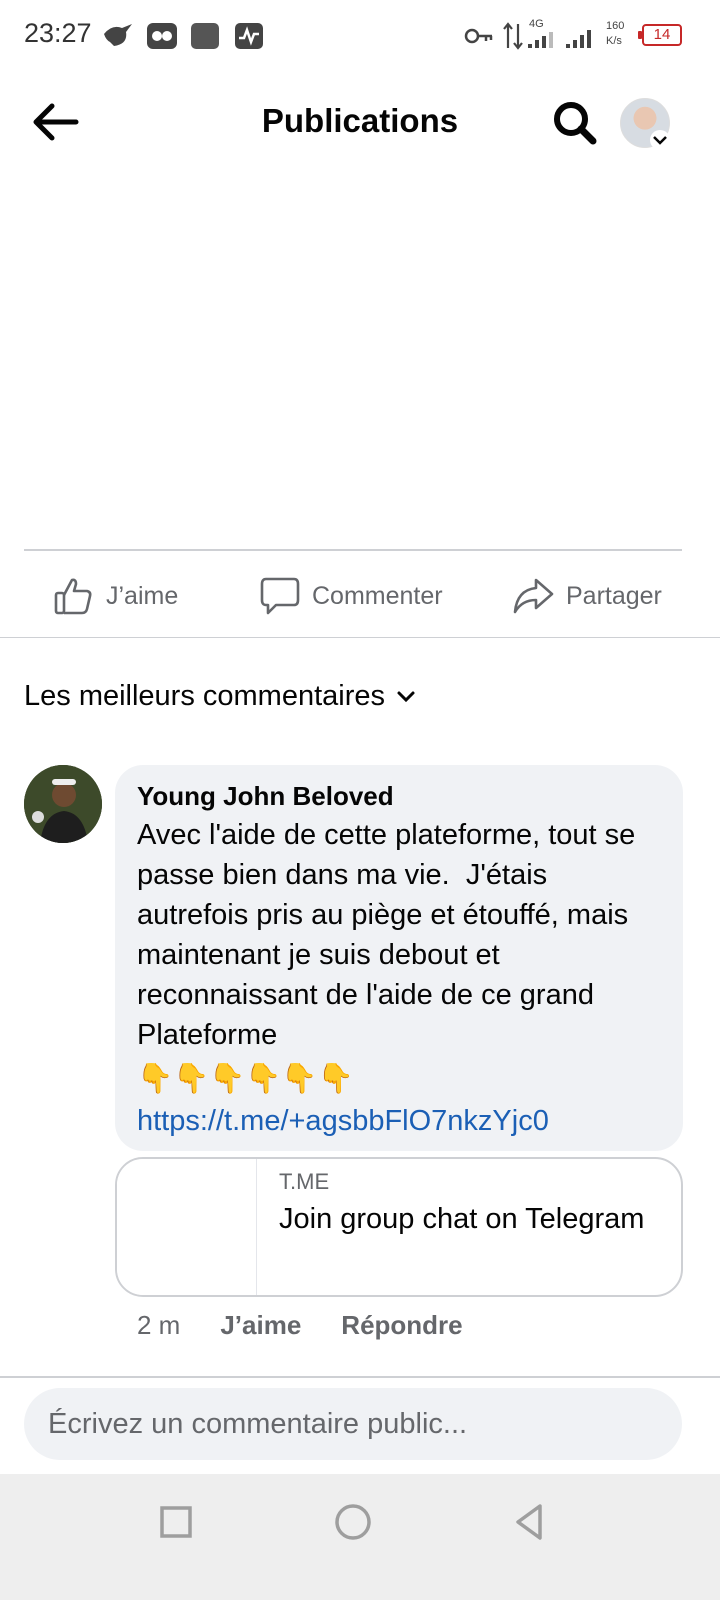  I want to click on link-preview-card: T.ME Join group chat on Telegram, so click(399, 1227).